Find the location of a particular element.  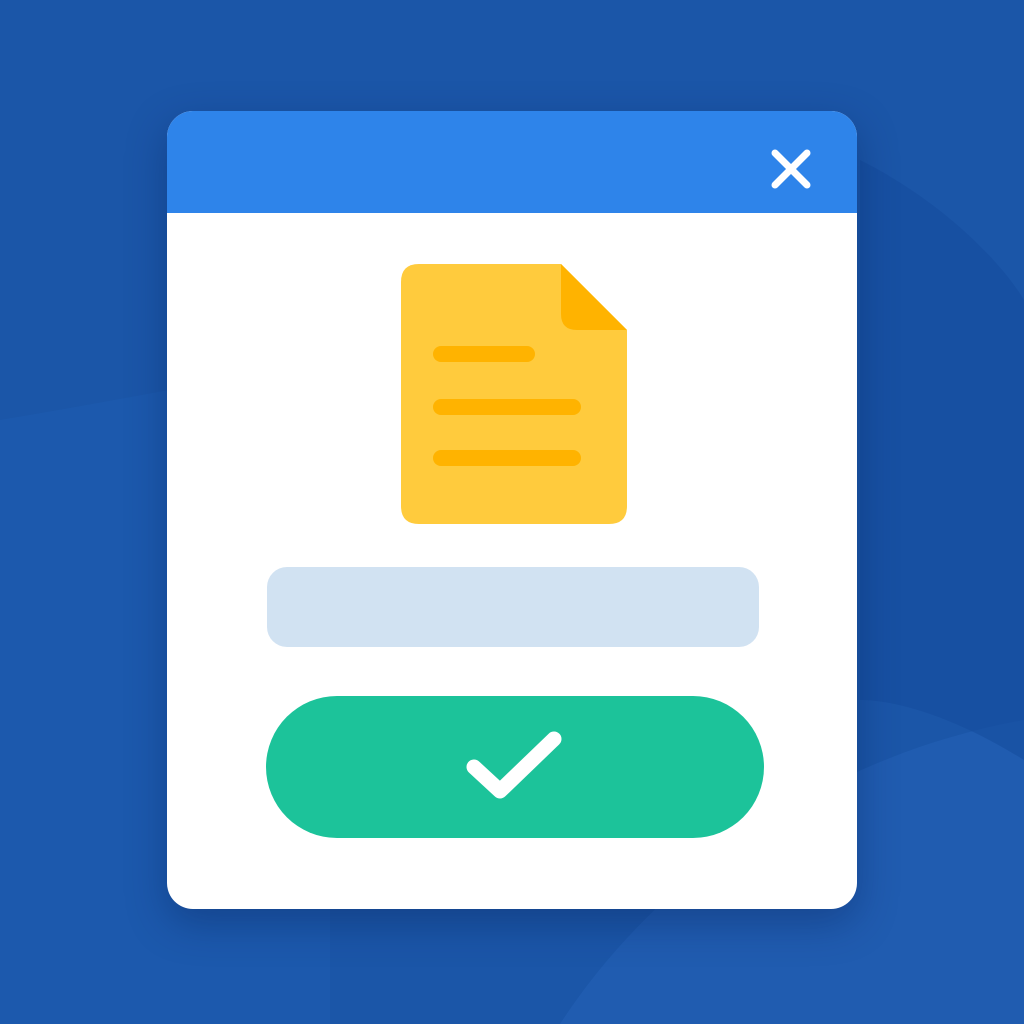

close-button is located at coordinates (791, 169).